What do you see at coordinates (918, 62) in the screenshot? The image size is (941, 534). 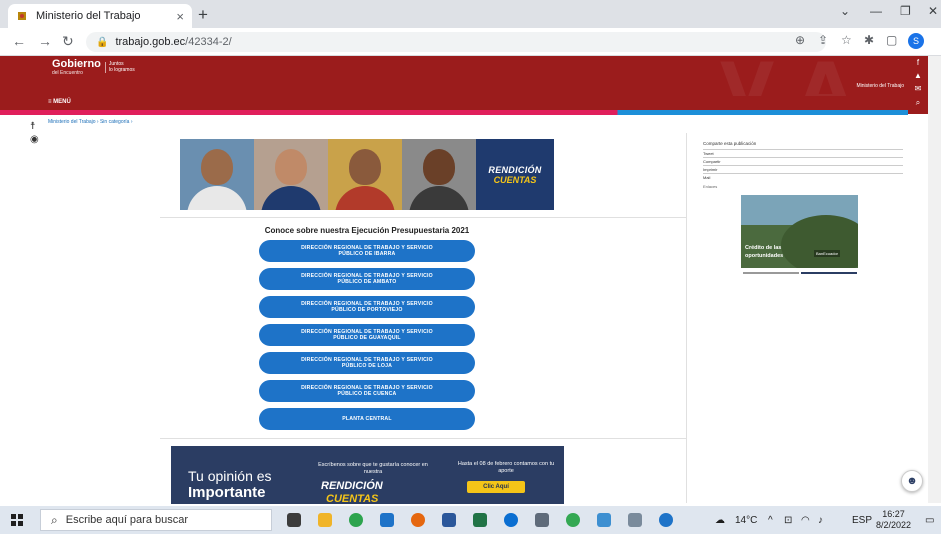 I see `facebook-icon: f` at bounding box center [918, 62].